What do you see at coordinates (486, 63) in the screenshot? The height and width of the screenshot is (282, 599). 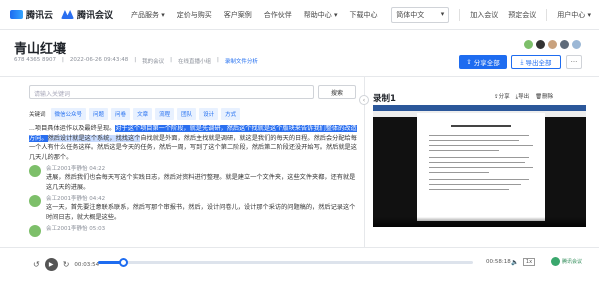 I see `share-all-label: 分享全部` at bounding box center [486, 63].